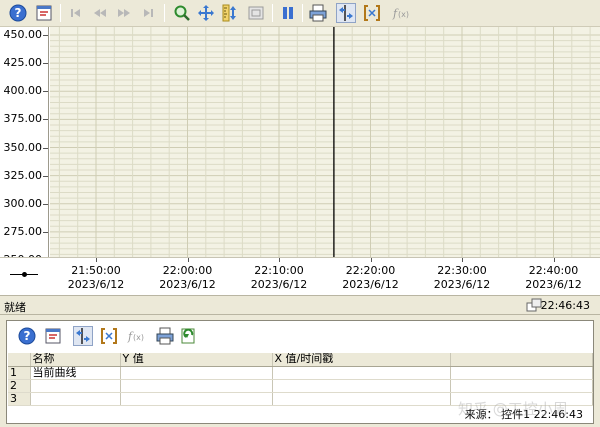 Image resolution: width=600 pixels, height=427 pixels. I want to click on panel-print-button, so click(165, 336).